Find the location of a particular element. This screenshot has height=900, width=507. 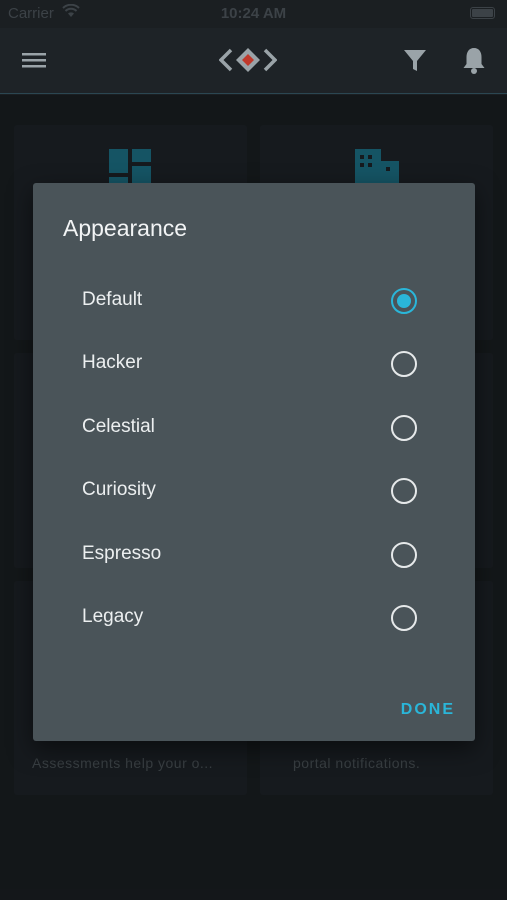

status-bar: Carrier 10:24 AM is located at coordinates (253, 14).